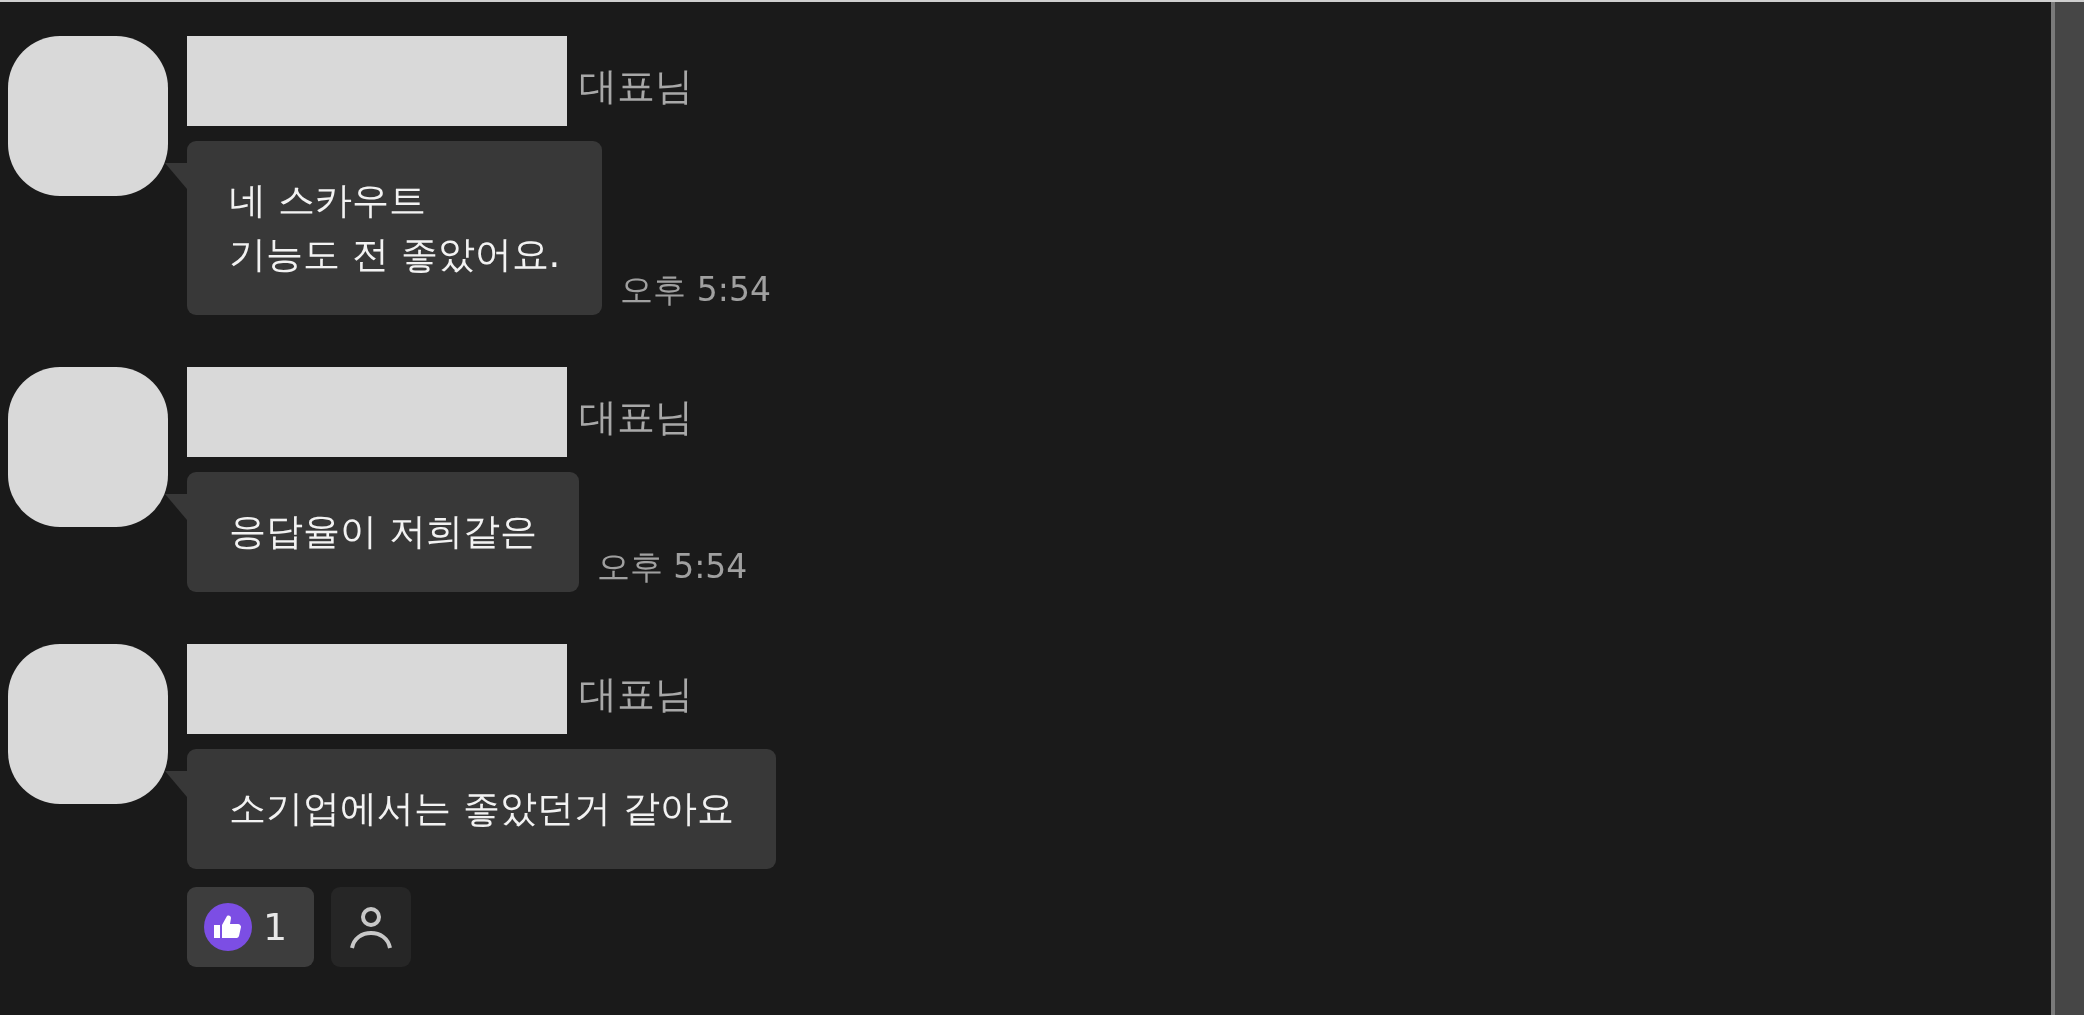 The width and height of the screenshot is (2084, 1015). I want to click on add-reaction-button, so click(371, 927).